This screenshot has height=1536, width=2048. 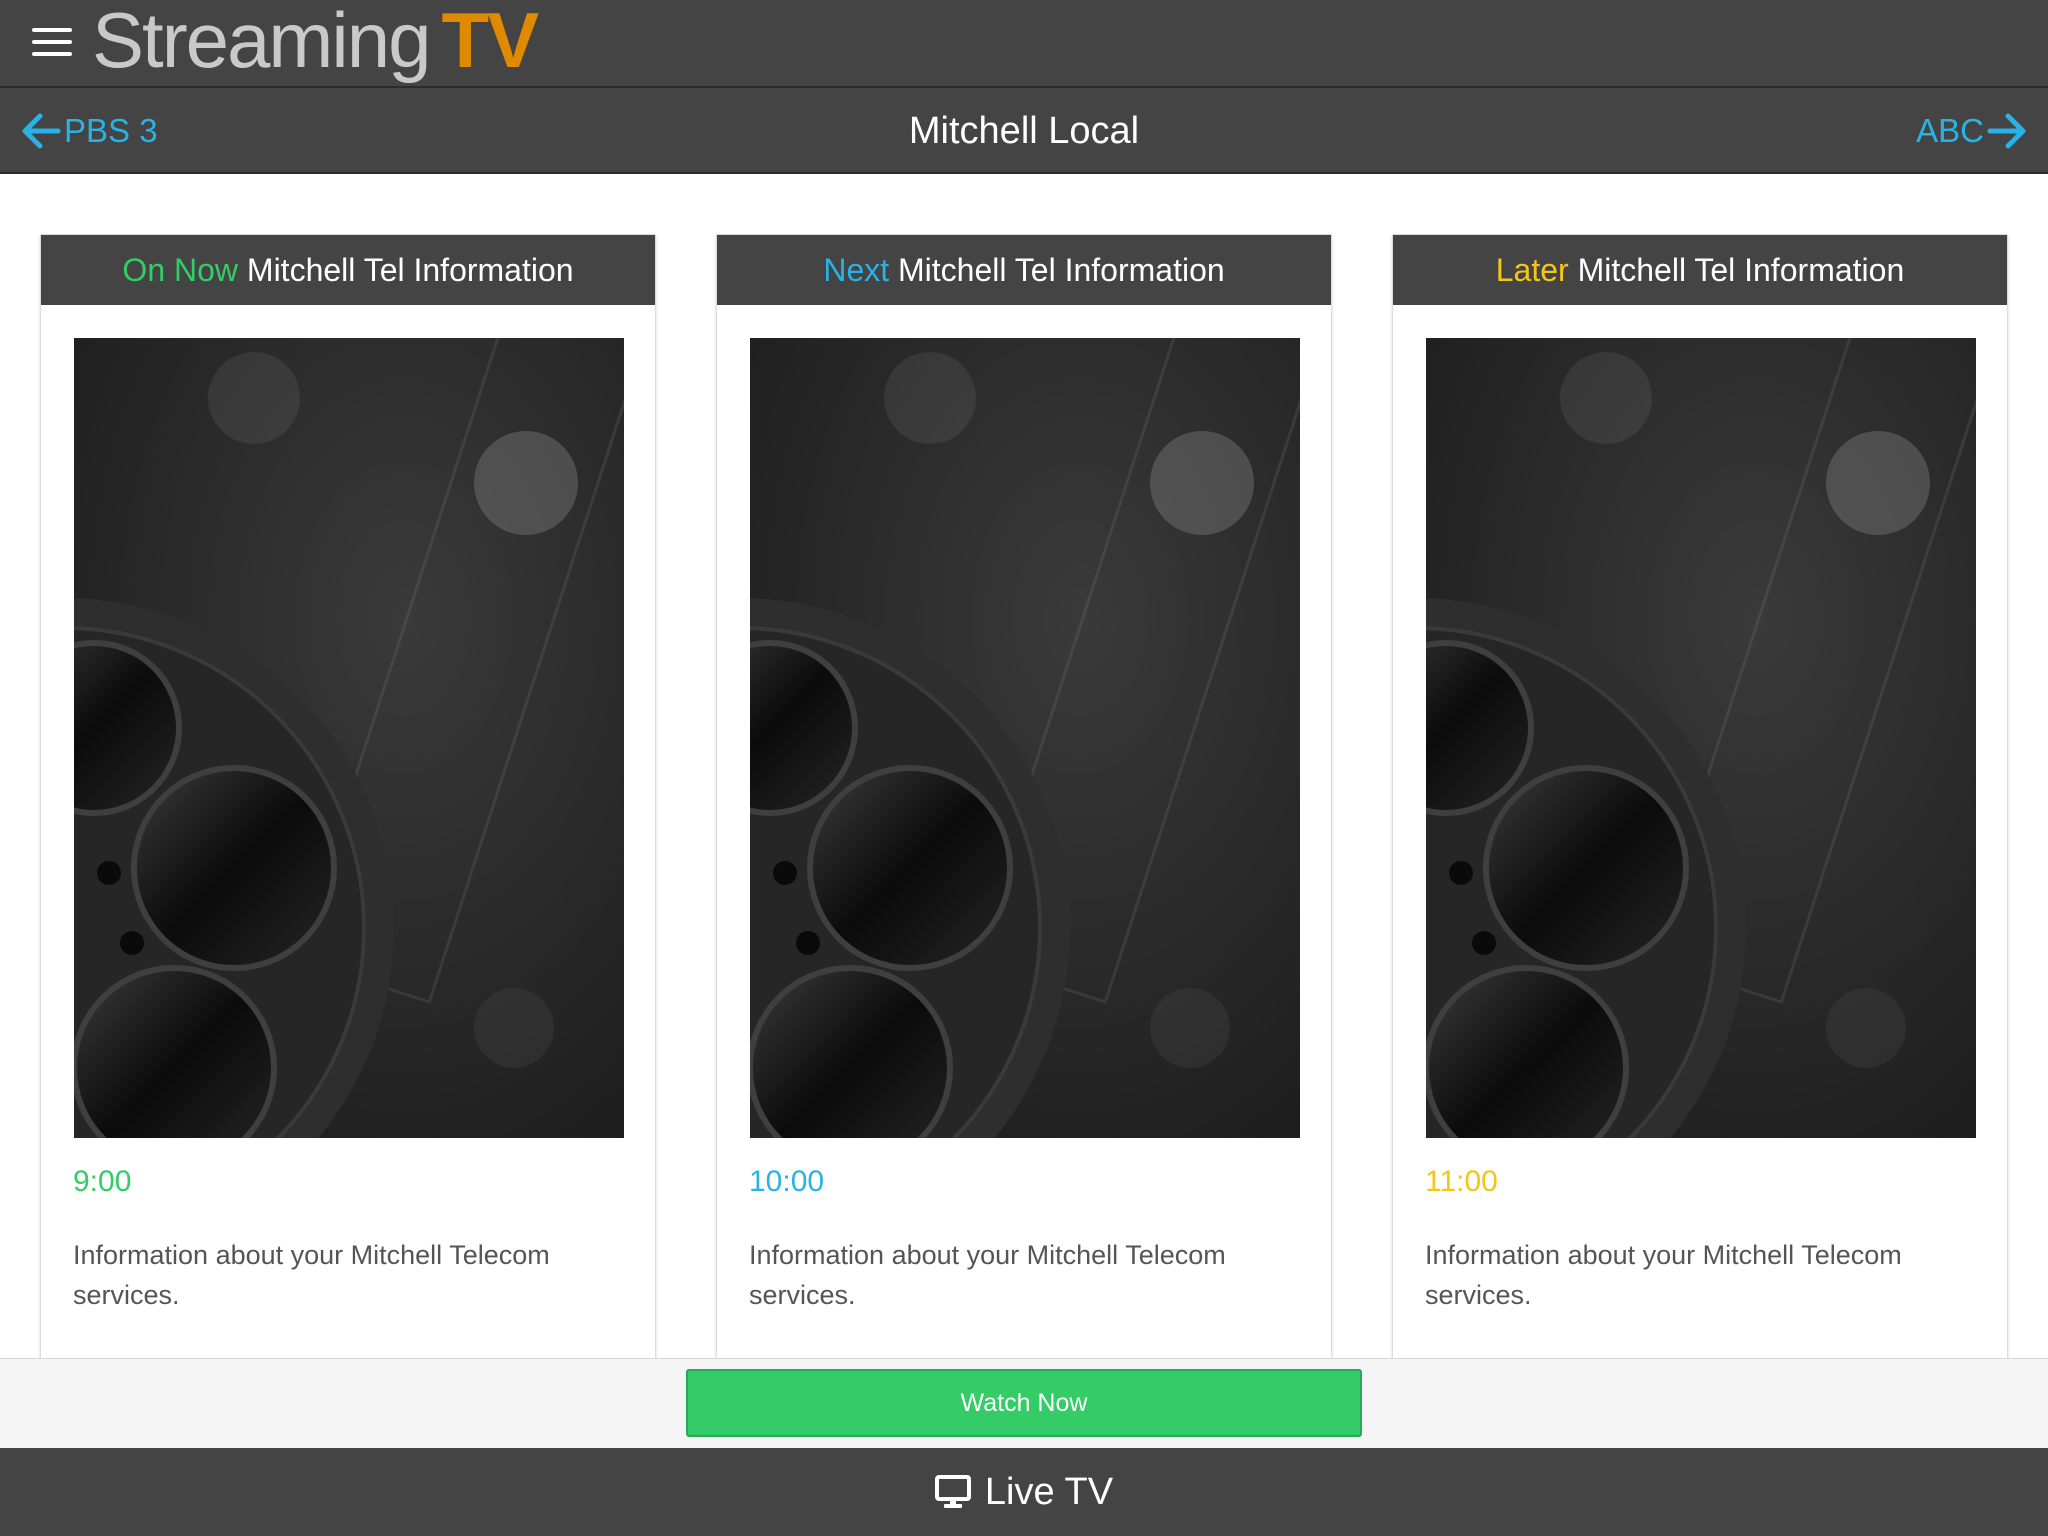 I want to click on program-time: 9:00, so click(x=102, y=1181).